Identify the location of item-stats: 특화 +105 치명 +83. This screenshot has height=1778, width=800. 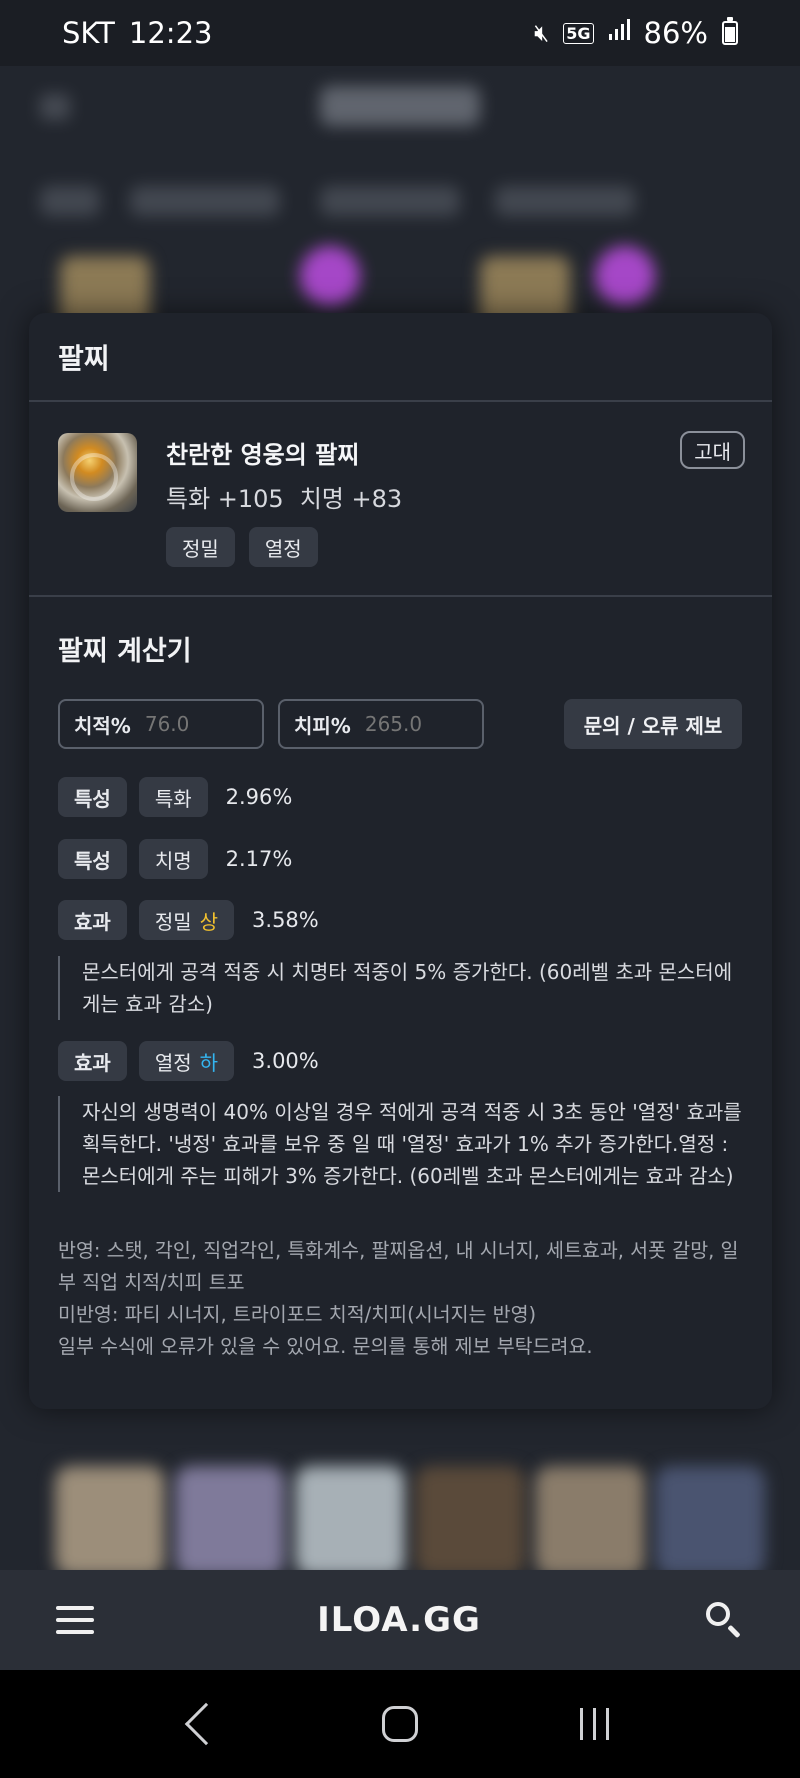
(284, 496).